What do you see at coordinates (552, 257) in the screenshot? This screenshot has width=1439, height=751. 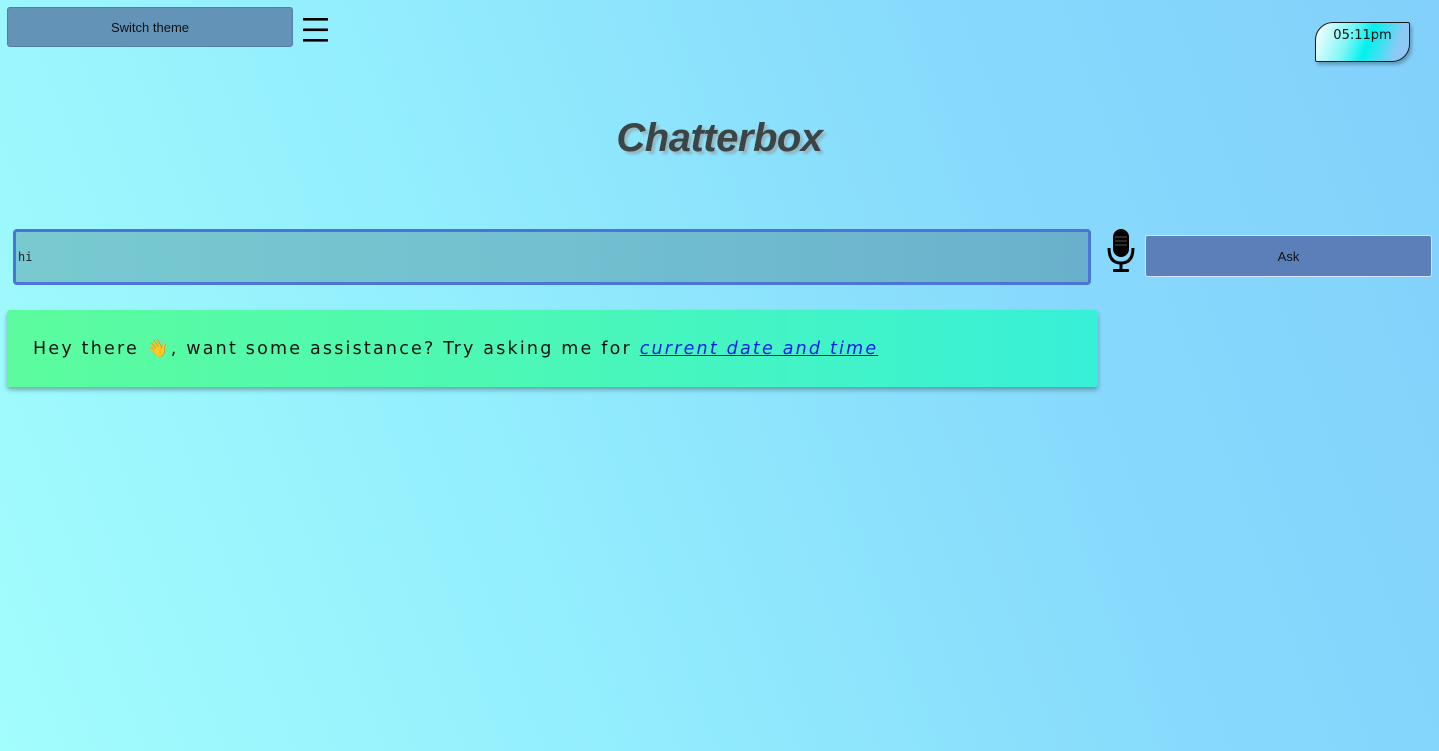 I see `query-input` at bounding box center [552, 257].